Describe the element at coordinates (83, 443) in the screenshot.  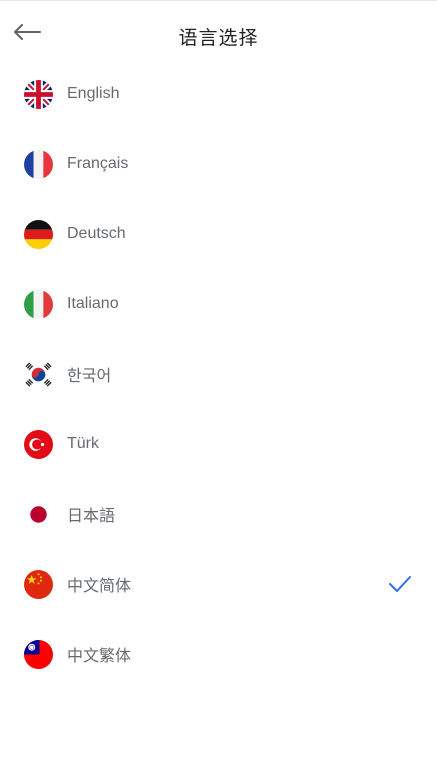
I see `language-label: Türk` at that location.